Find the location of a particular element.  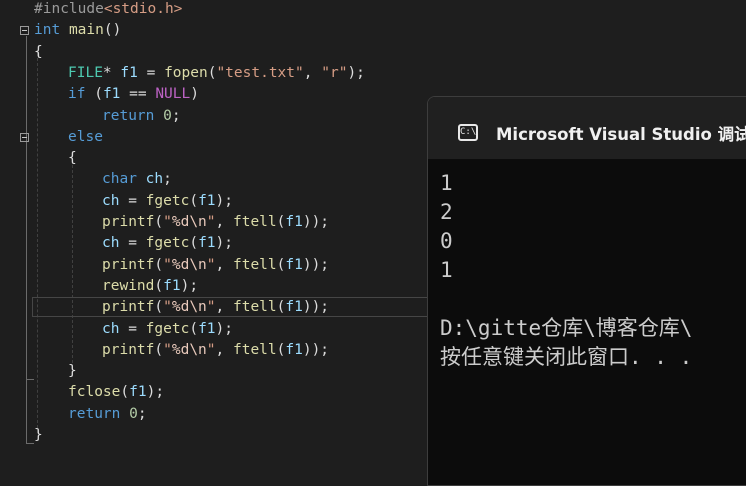

code-line: #include<stdio.h> is located at coordinates (108, 10).